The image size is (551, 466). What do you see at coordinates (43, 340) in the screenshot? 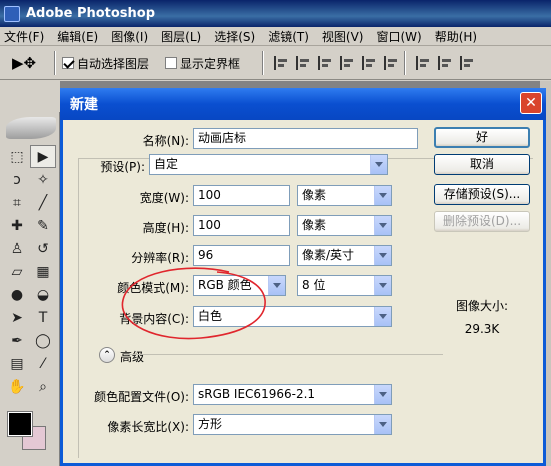
I see `shape-tool-icon: ◯` at bounding box center [43, 340].